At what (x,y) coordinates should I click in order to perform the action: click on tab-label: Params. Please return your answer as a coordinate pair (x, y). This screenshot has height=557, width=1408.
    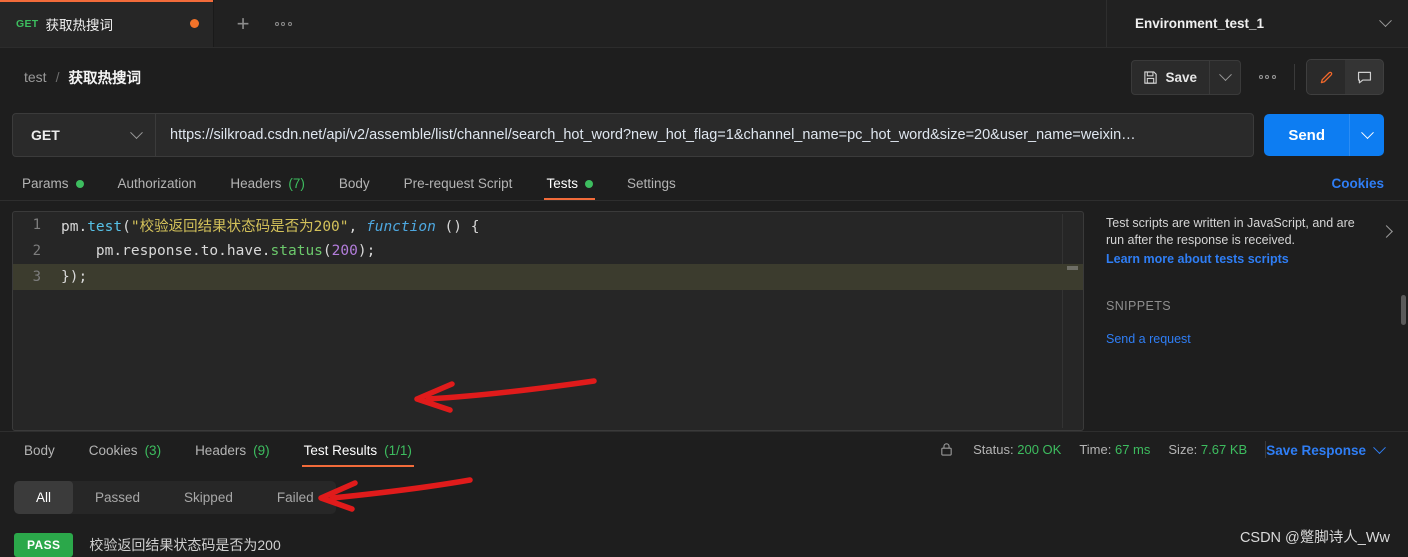
    Looking at the image, I should click on (45, 183).